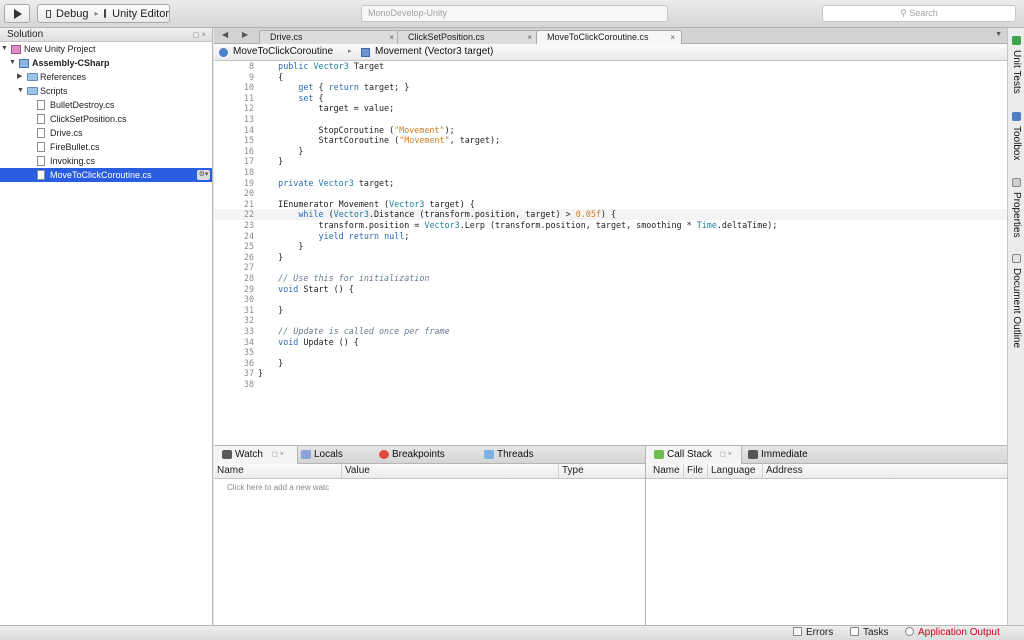 The width and height of the screenshot is (1024, 640). I want to click on code-line: 30, so click(610, 299).